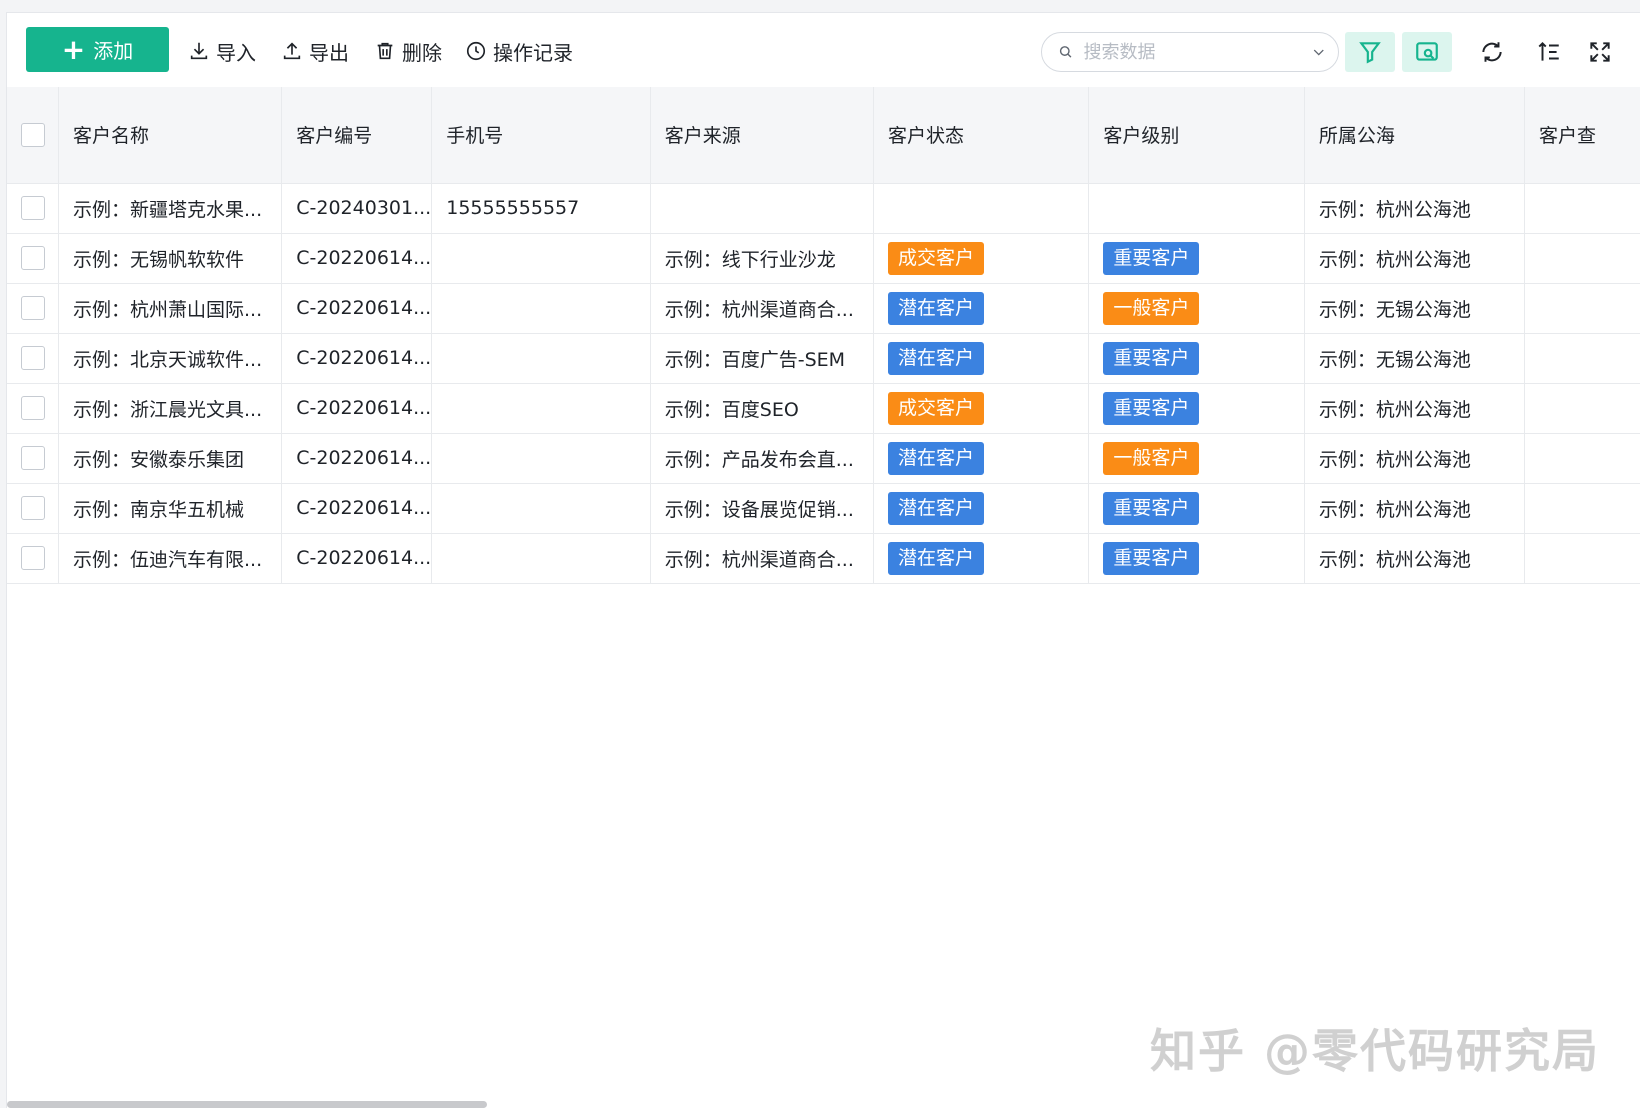  What do you see at coordinates (170, 508) in the screenshot?
I see `cell-customer-name: 示例：南京华五机械` at bounding box center [170, 508].